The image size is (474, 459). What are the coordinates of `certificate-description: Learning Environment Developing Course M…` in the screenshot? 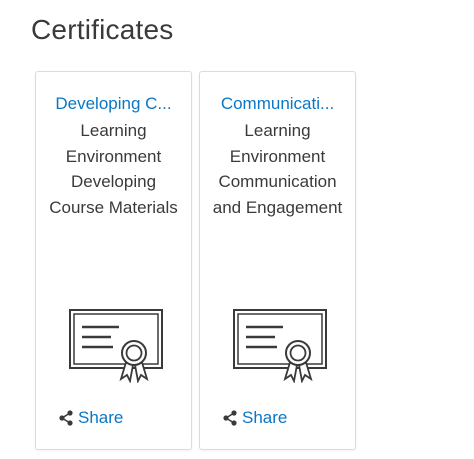 It's located at (113, 169).